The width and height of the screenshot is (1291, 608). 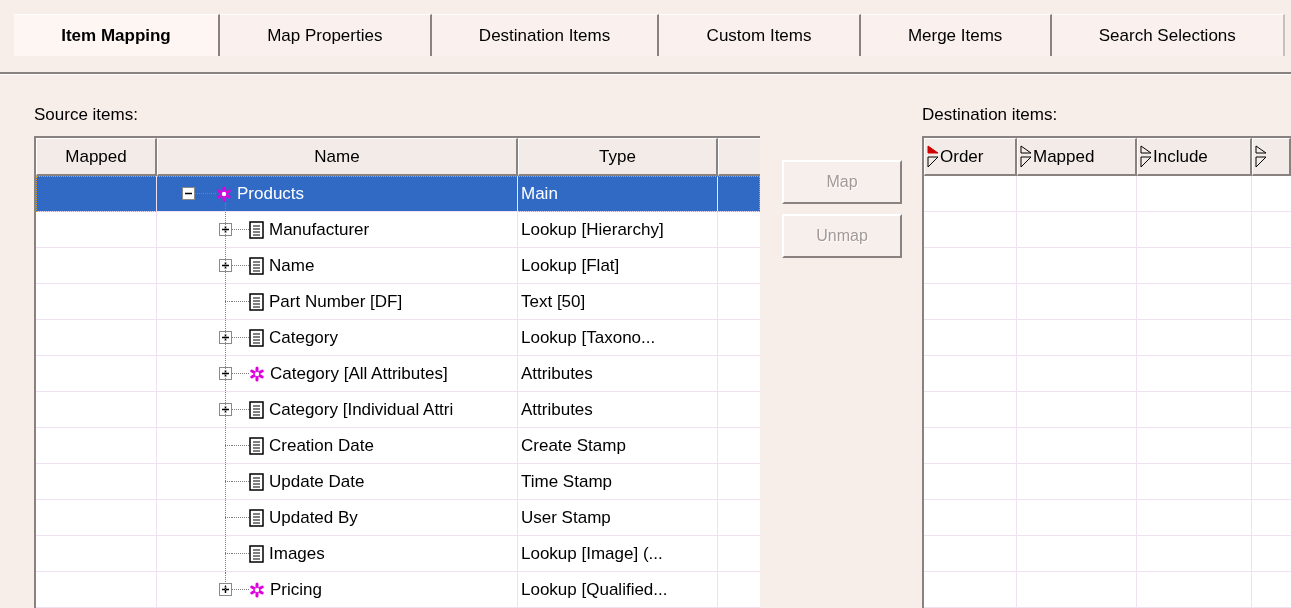 I want to click on tab: Merge Items, so click(x=956, y=35).